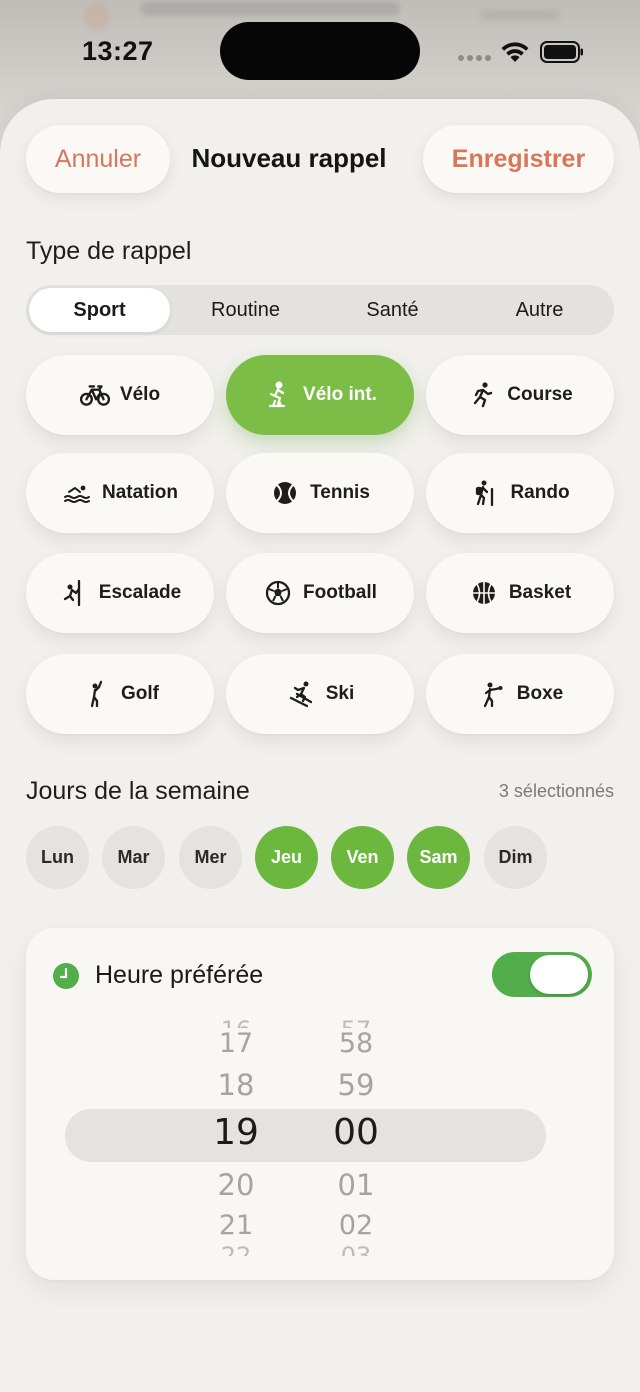 The height and width of the screenshot is (1392, 640). I want to click on preferred-time-toggle, so click(542, 974).